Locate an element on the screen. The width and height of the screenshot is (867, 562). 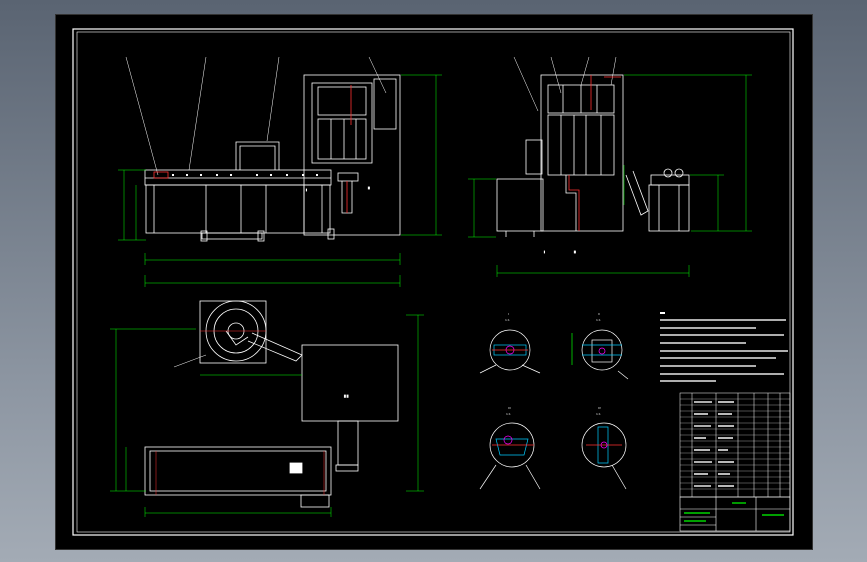
svg-text: III is located at coordinates (509, 408).